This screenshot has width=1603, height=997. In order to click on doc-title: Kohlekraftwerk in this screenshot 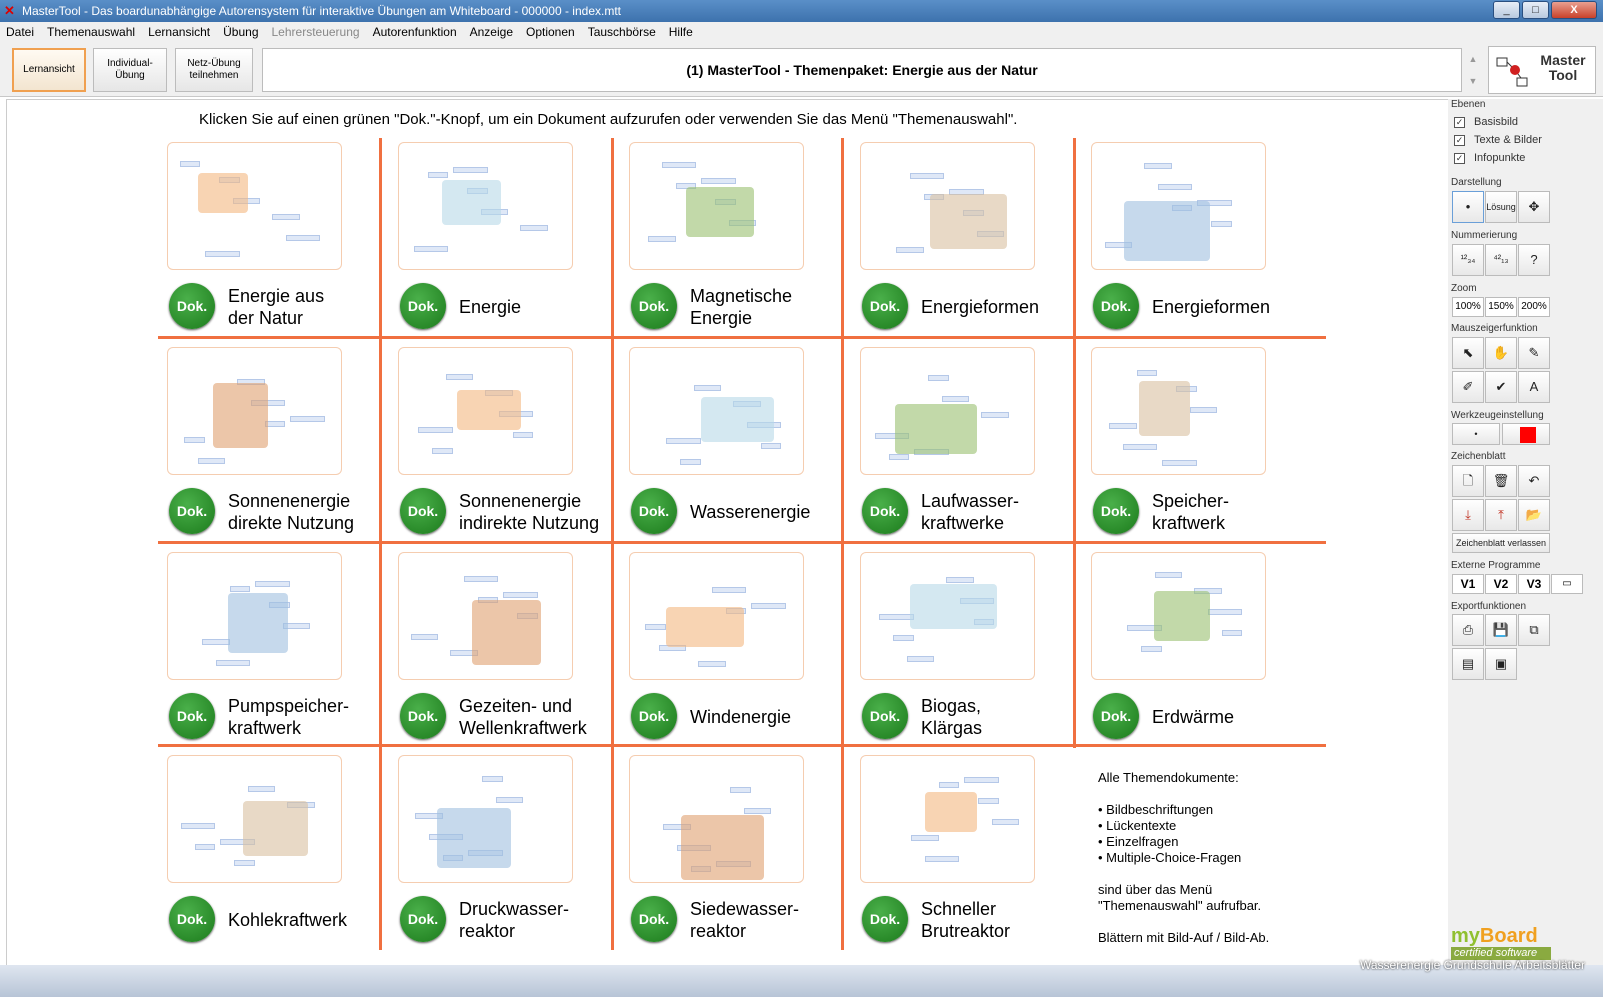, I will do `click(310, 920)`.